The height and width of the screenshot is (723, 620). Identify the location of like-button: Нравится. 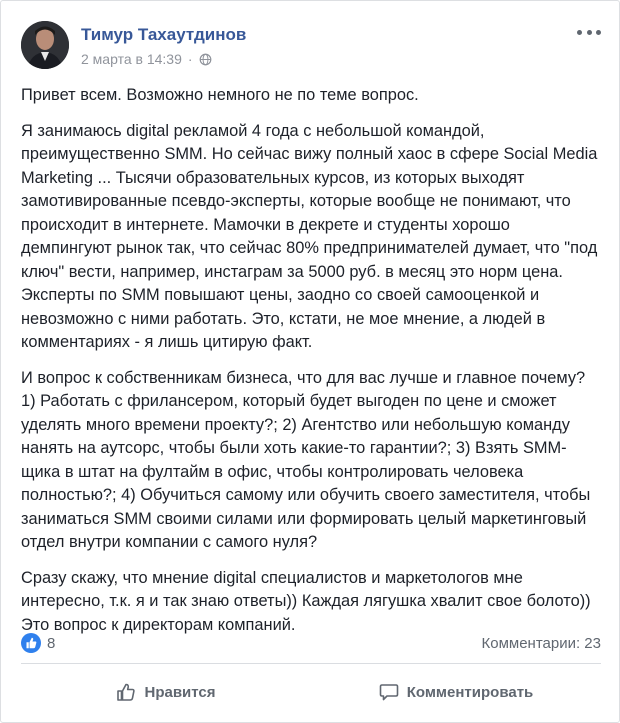
(166, 692).